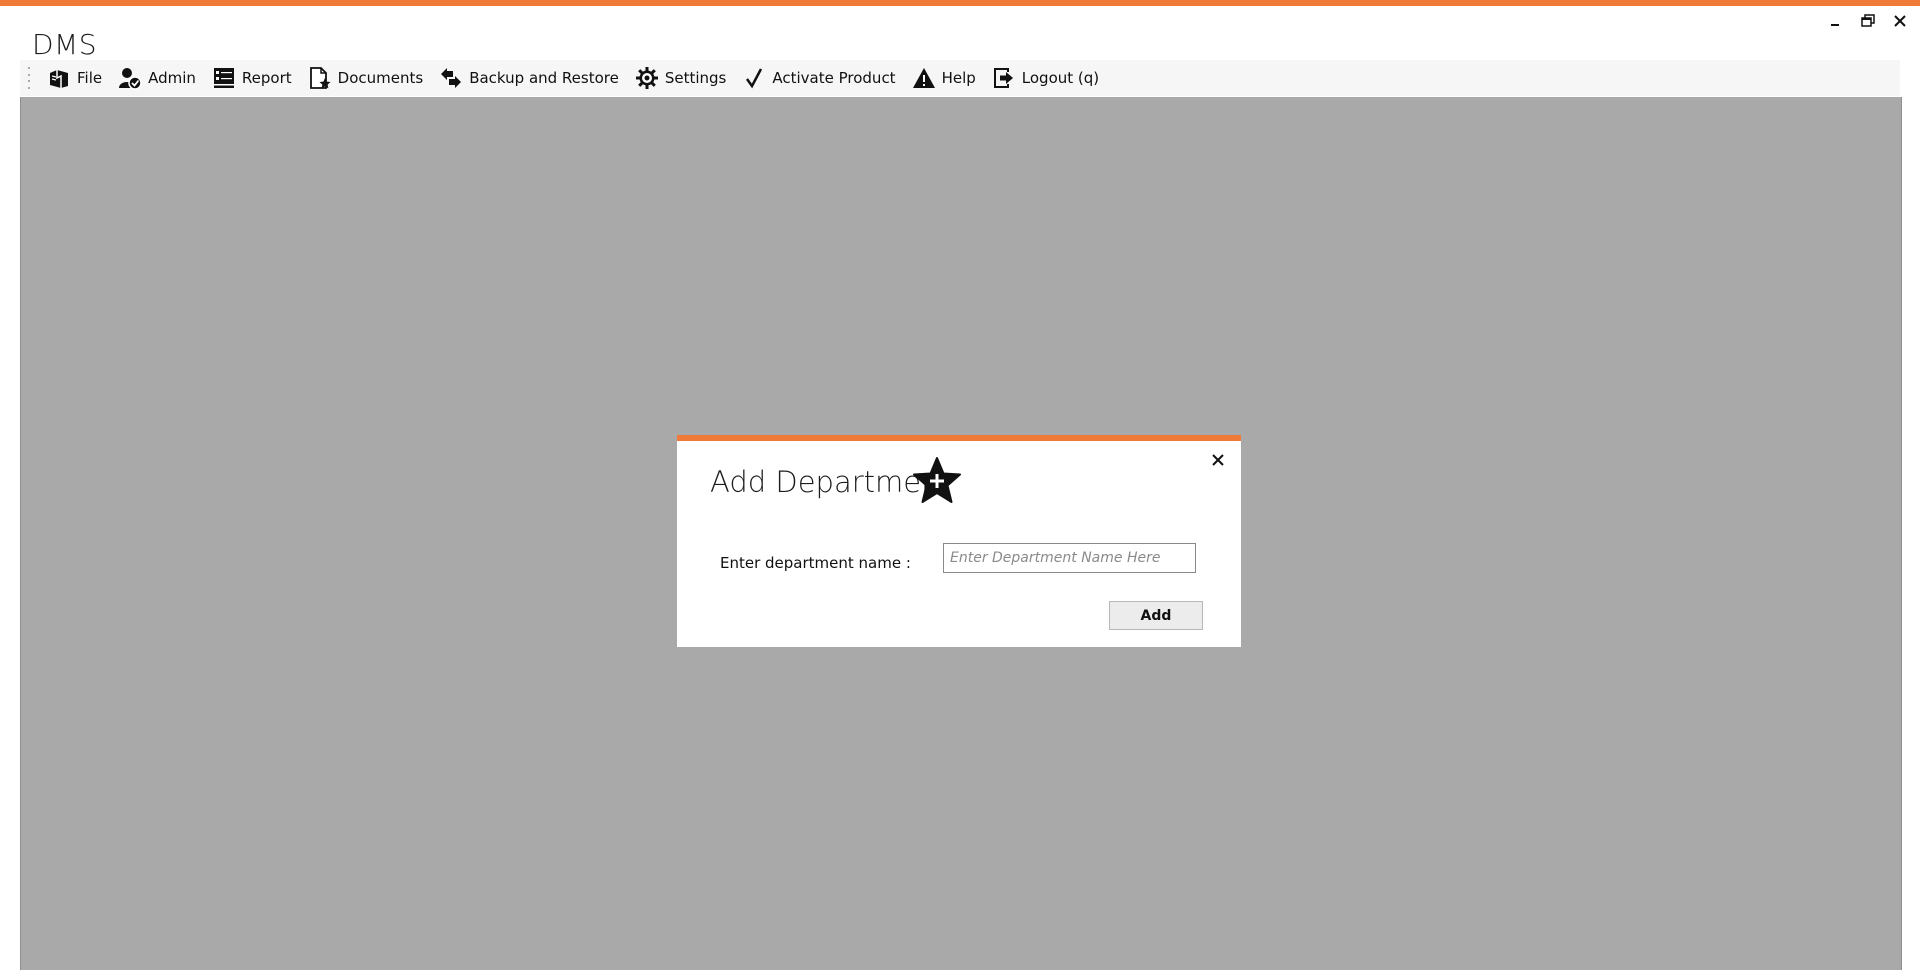  I want to click on menu-item-activate-product: Activate Product, so click(820, 78).